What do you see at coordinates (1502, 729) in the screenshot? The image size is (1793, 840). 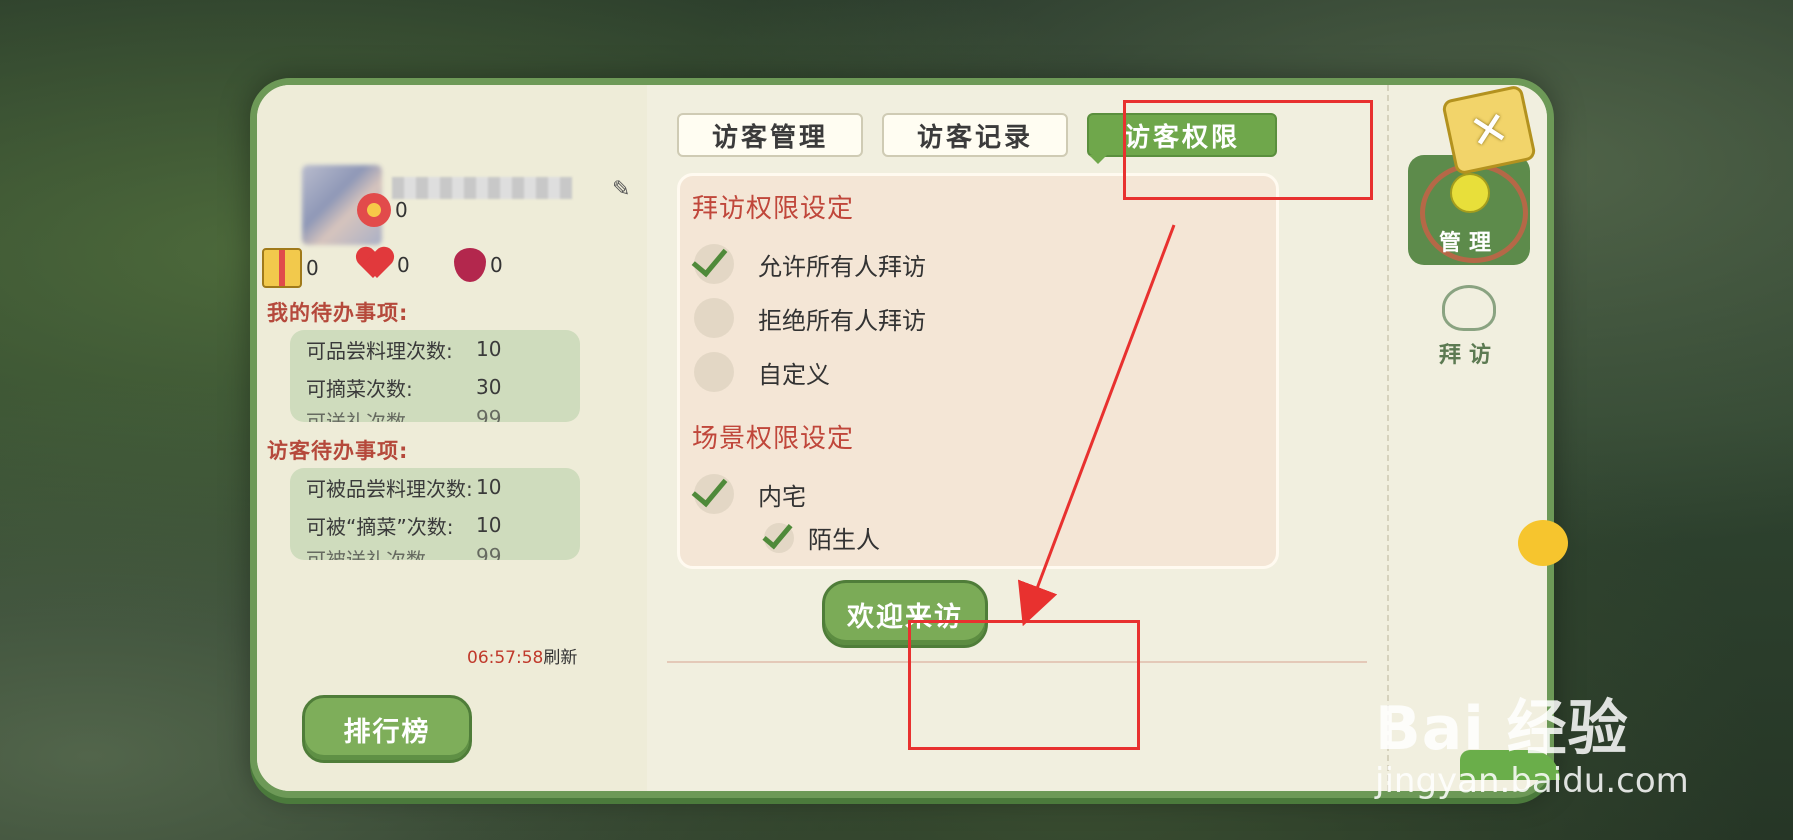 I see `watermark-brand: Bai 经验` at bounding box center [1502, 729].